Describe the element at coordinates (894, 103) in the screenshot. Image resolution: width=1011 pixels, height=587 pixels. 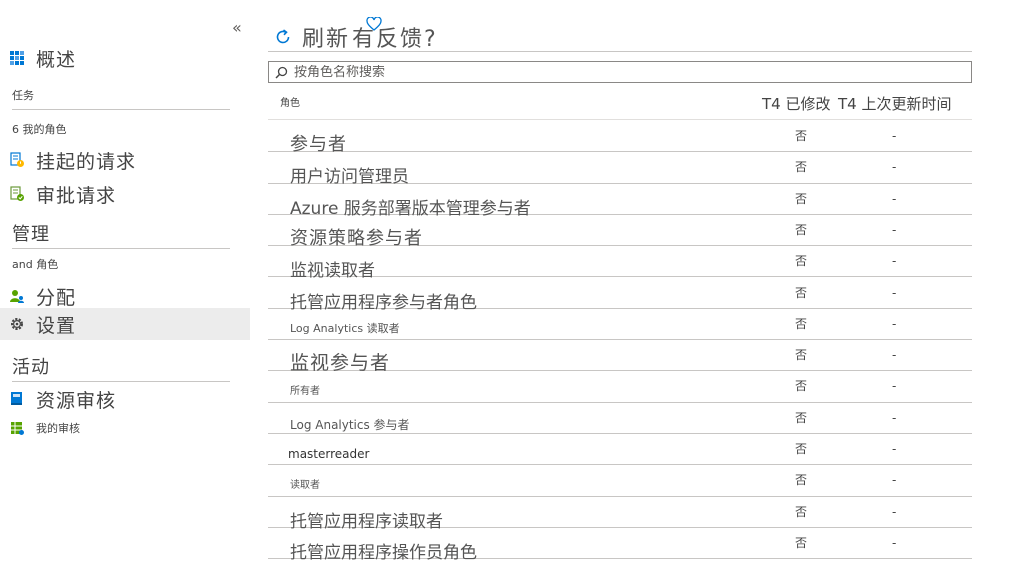
I see `column-header-last-updated: T4 上次更新时间` at that location.